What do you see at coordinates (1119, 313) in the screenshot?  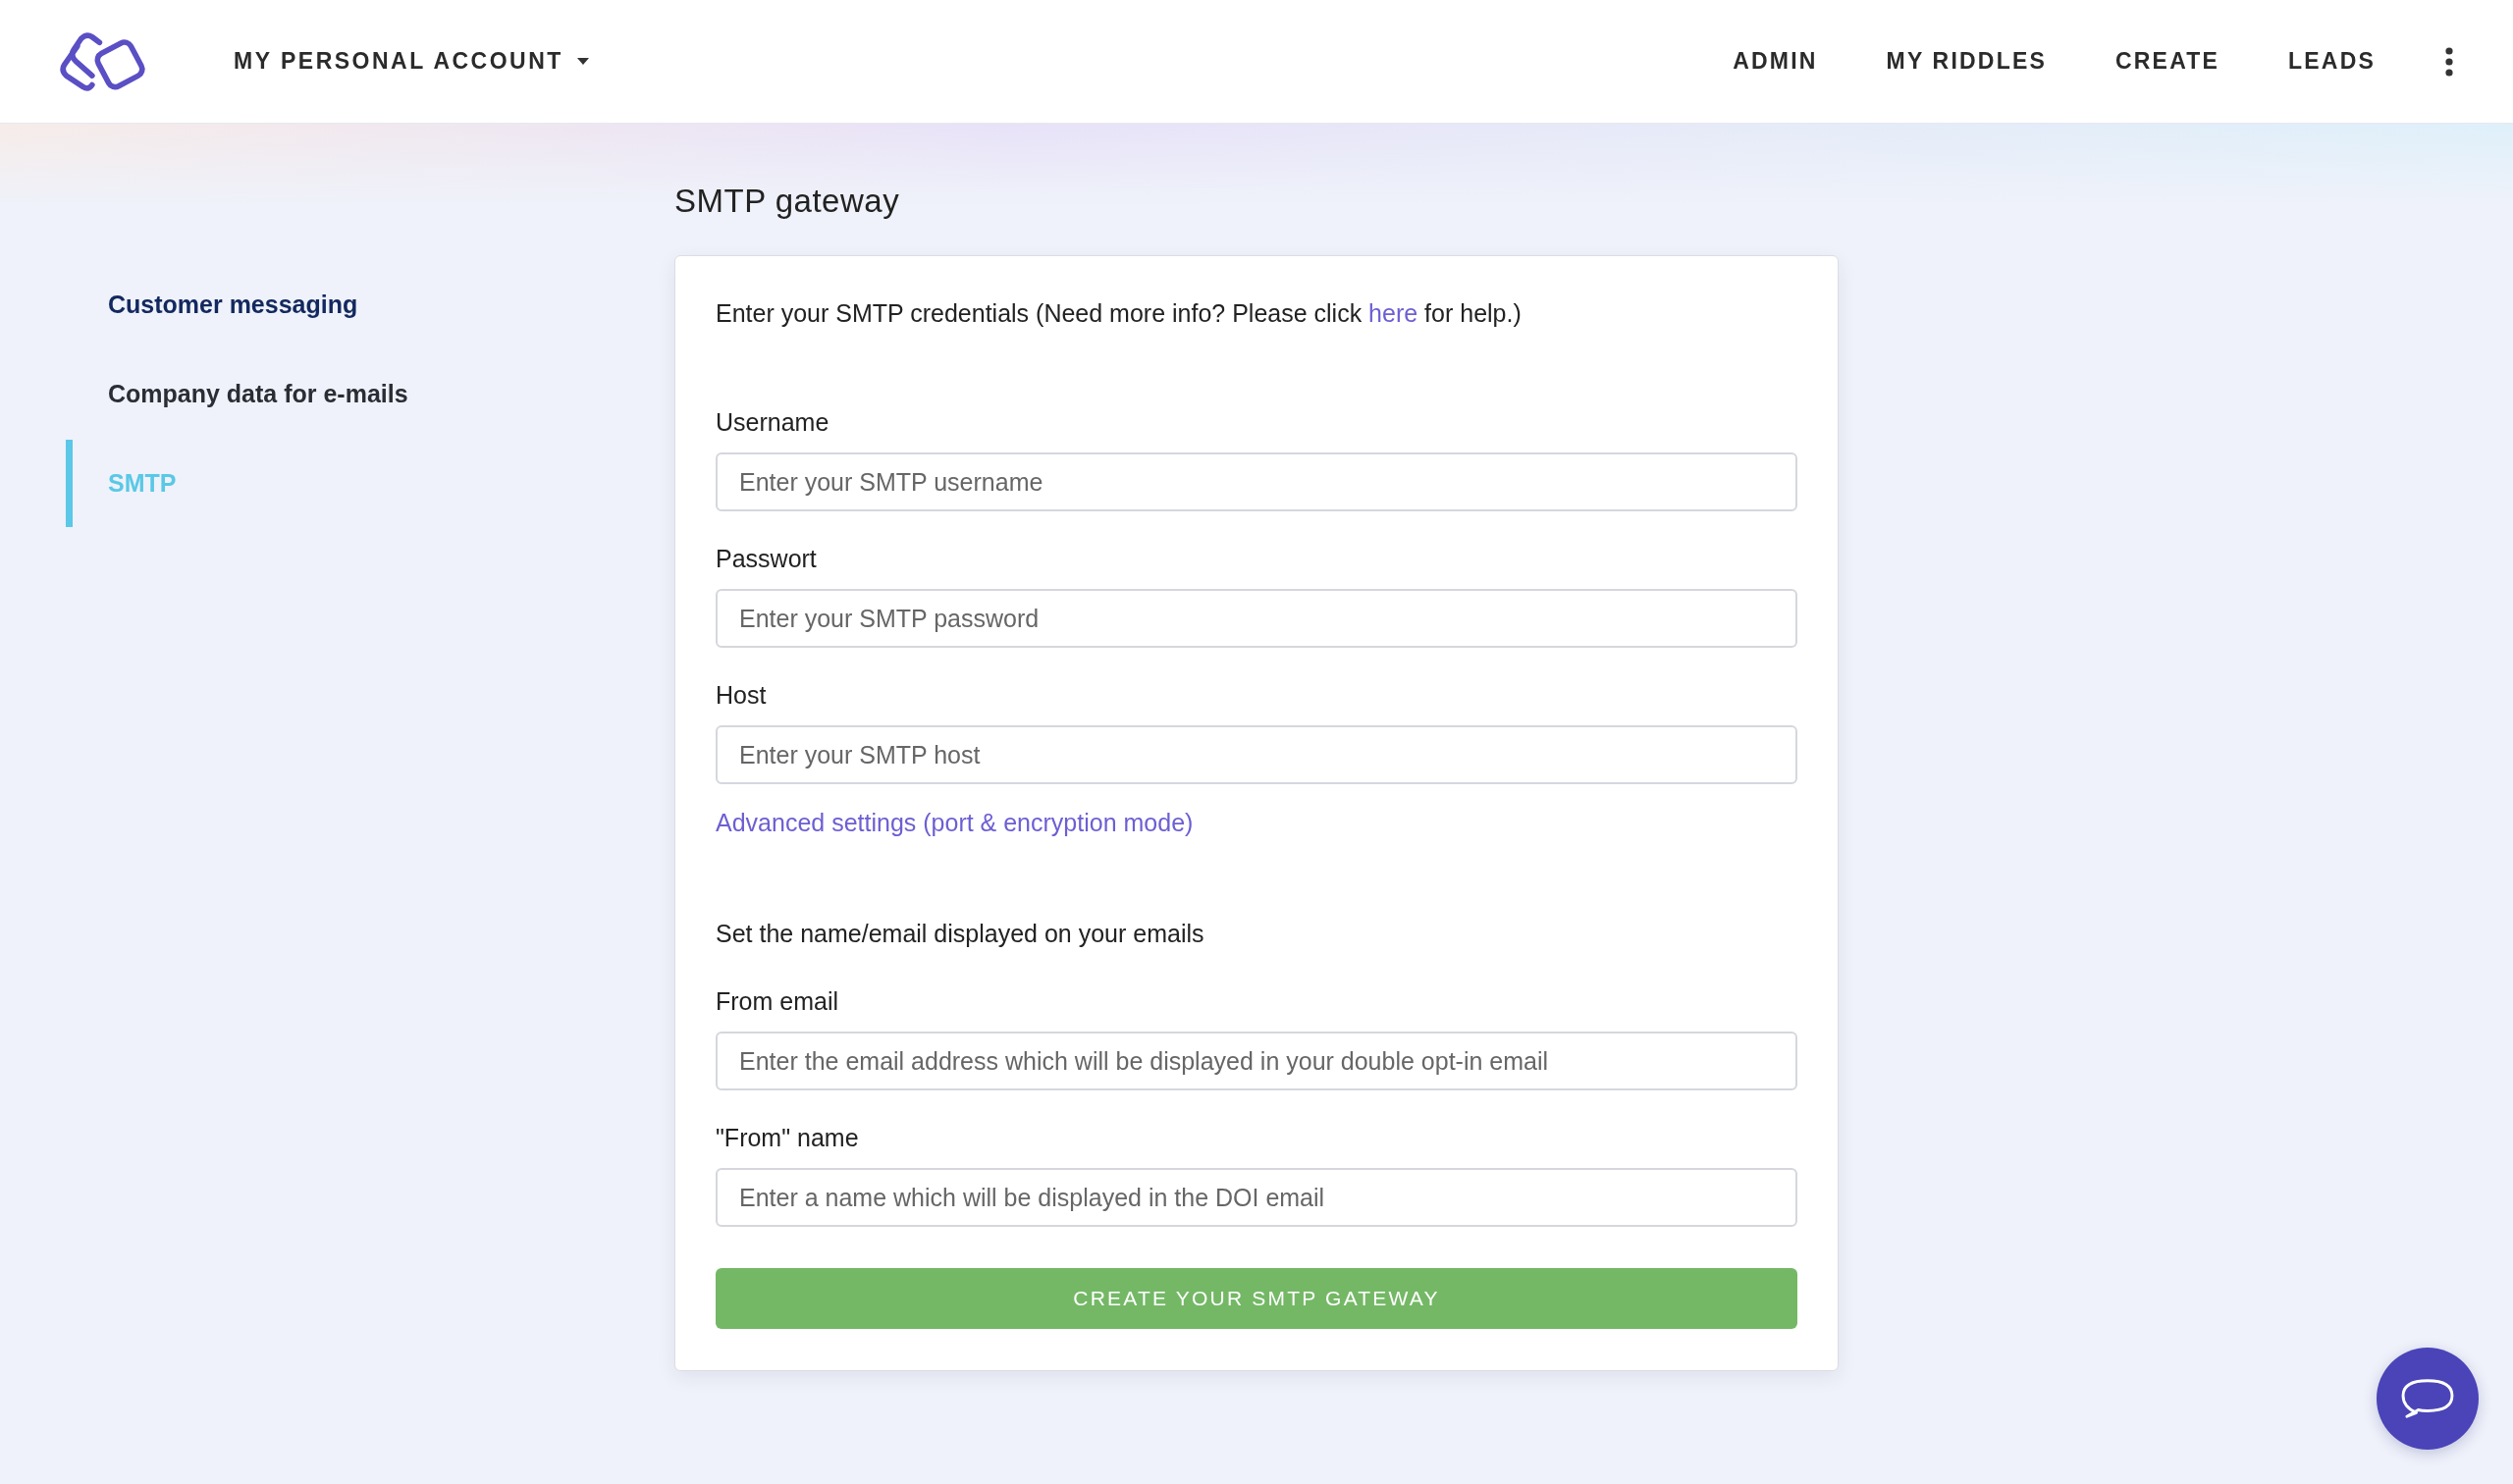 I see `intro-text: Enter your SMTP credentials (Need more info? Please click here for help.)` at bounding box center [1119, 313].